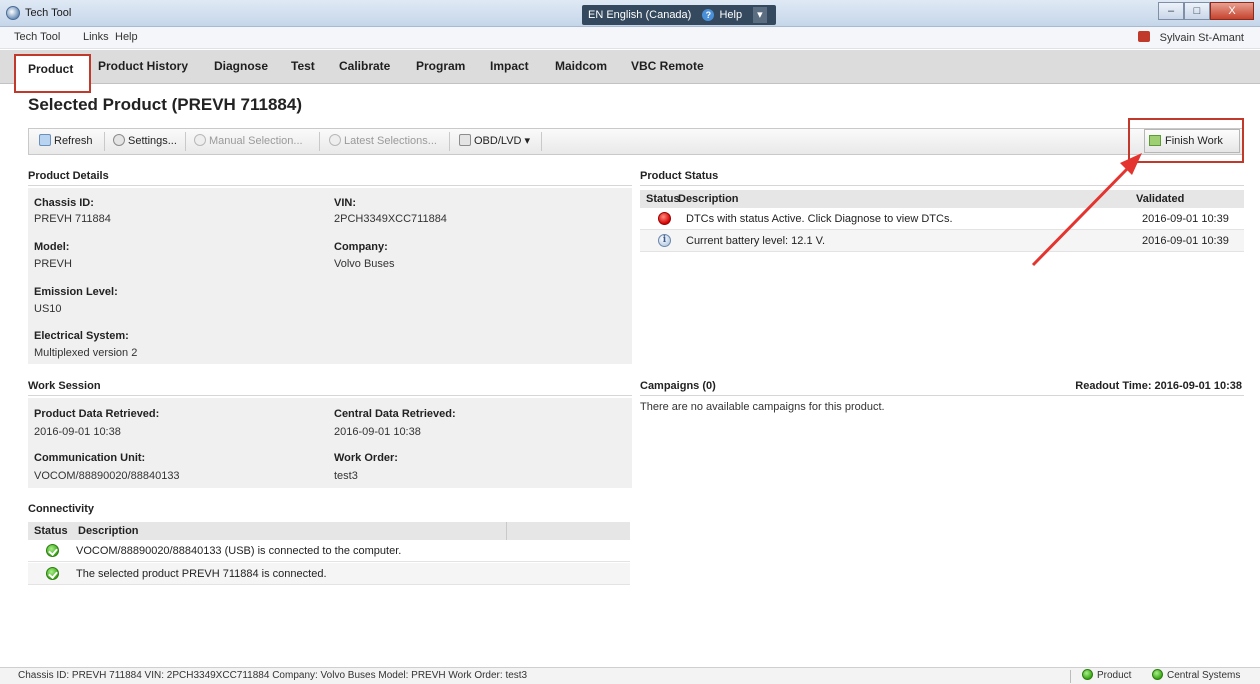 The width and height of the screenshot is (1260, 684). I want to click on company-label: Company:, so click(361, 247).